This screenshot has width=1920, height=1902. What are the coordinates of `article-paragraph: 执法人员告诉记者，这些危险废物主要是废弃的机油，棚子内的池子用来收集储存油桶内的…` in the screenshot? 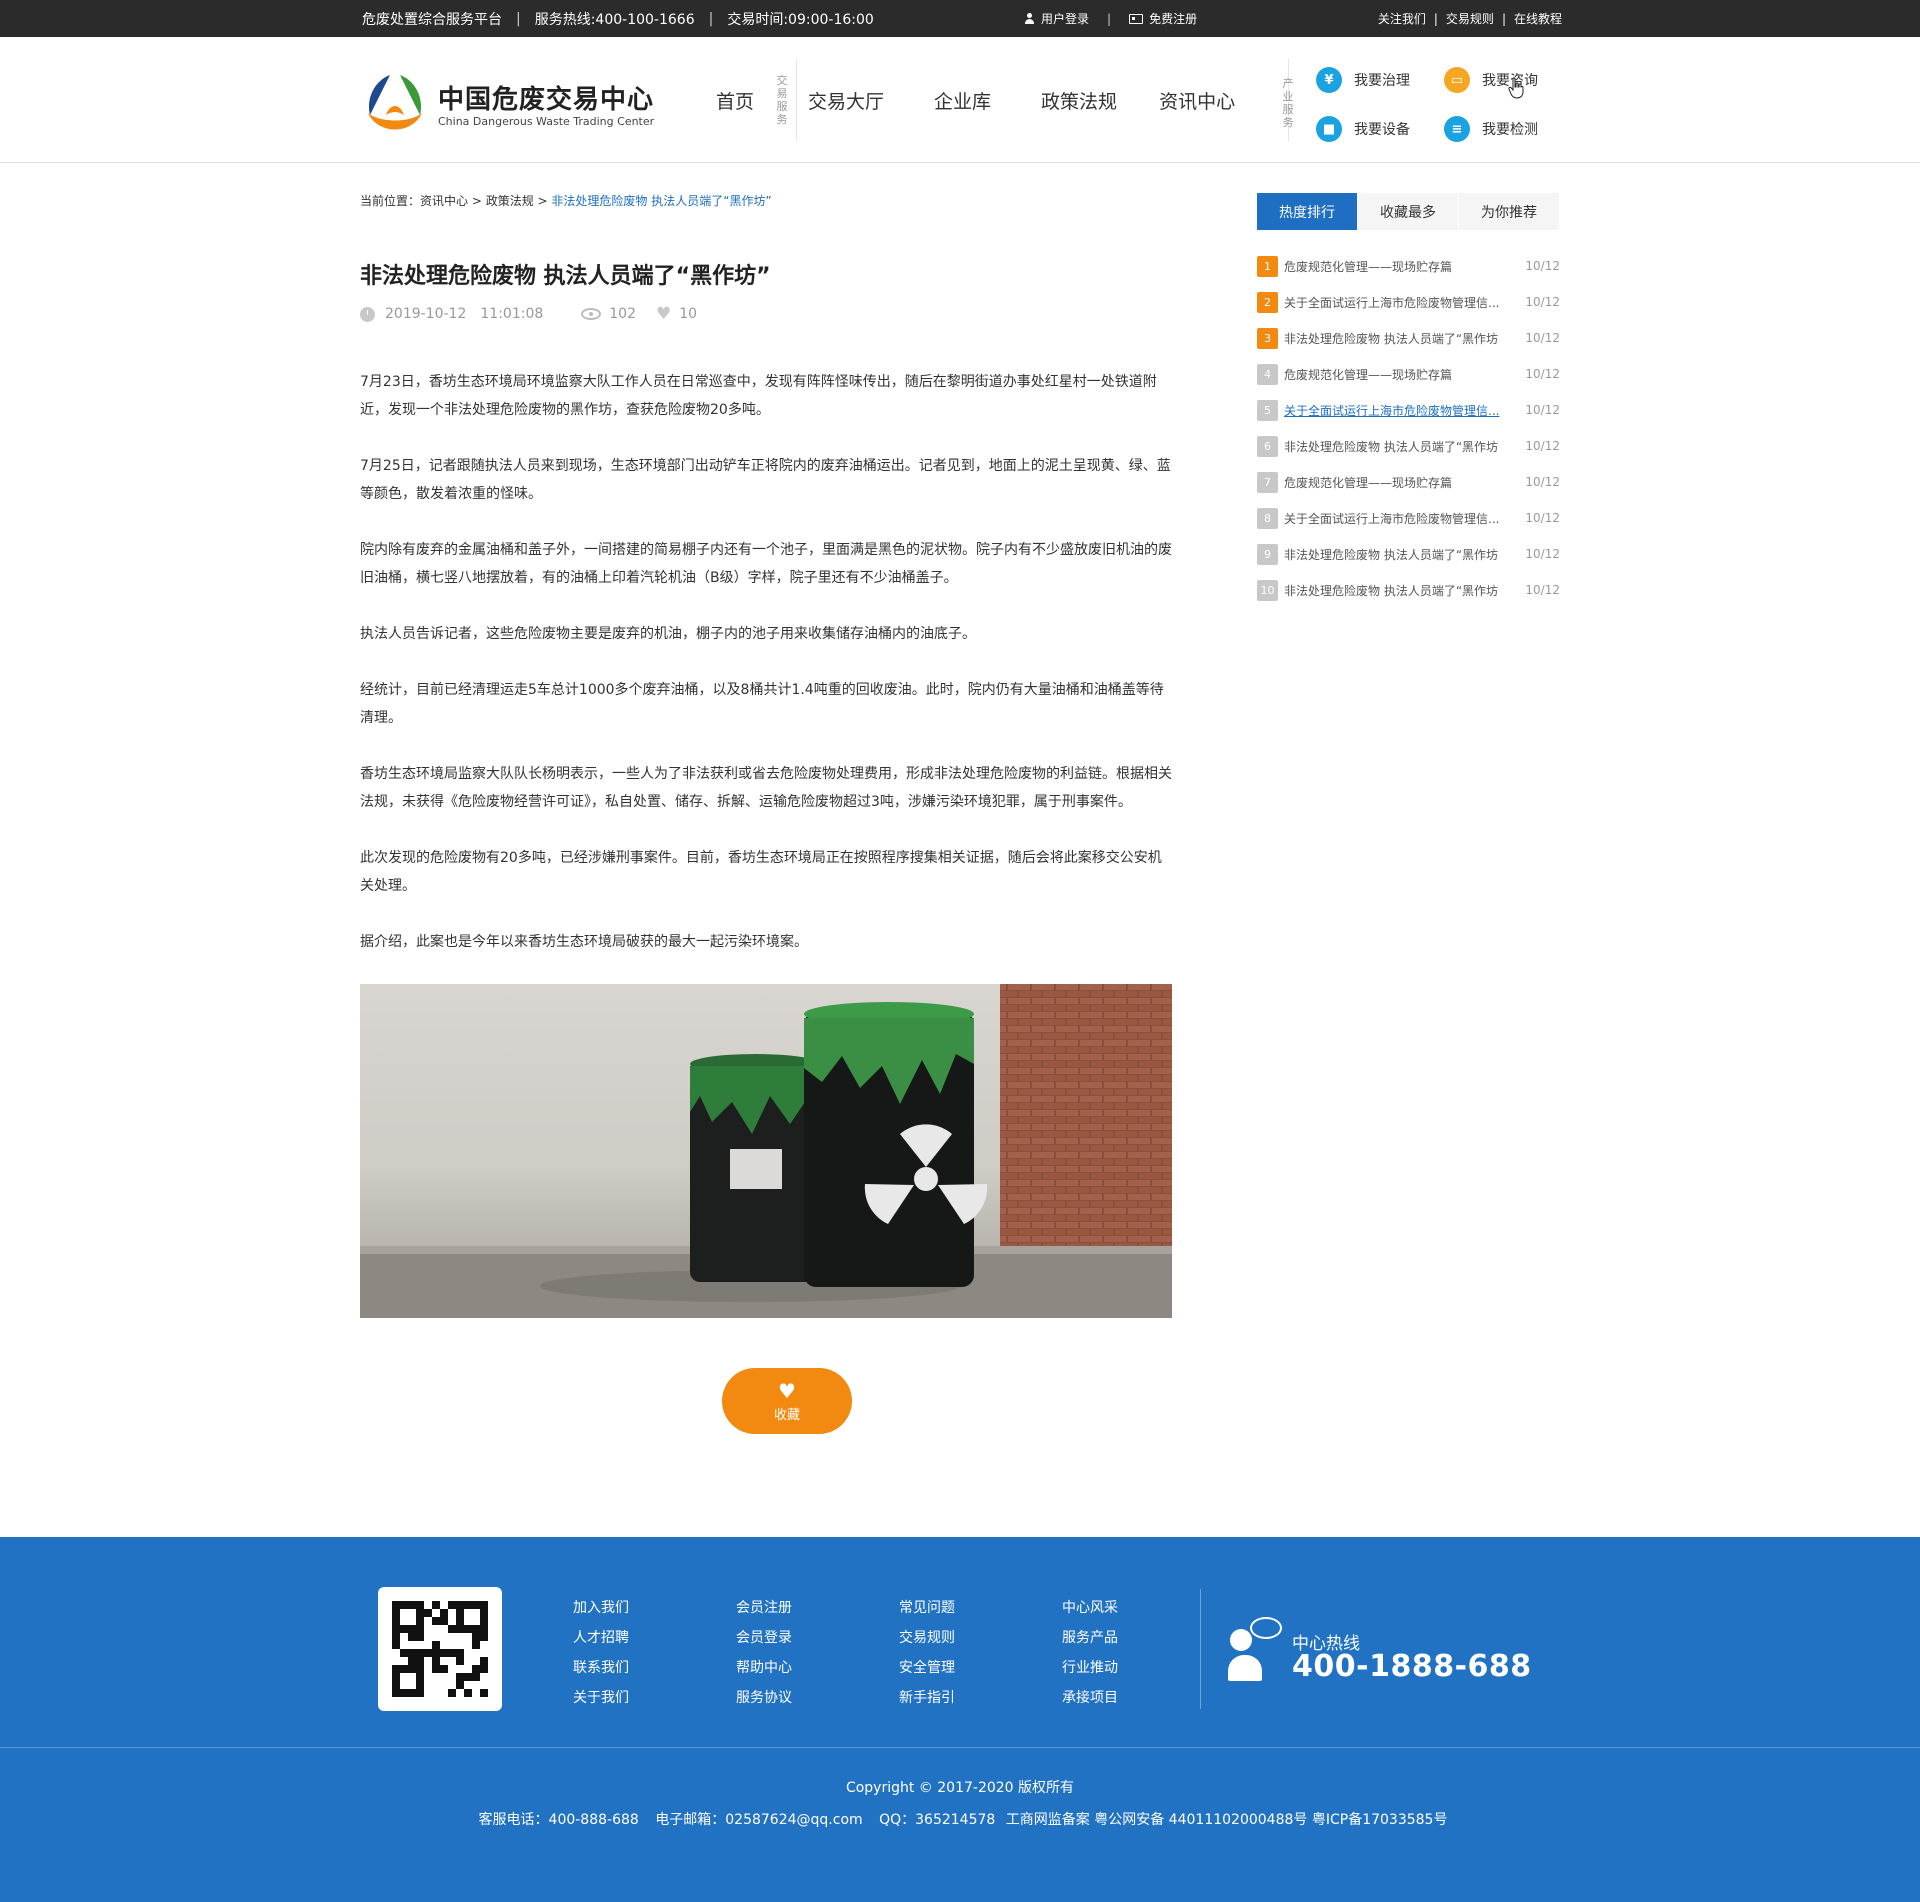 It's located at (668, 634).